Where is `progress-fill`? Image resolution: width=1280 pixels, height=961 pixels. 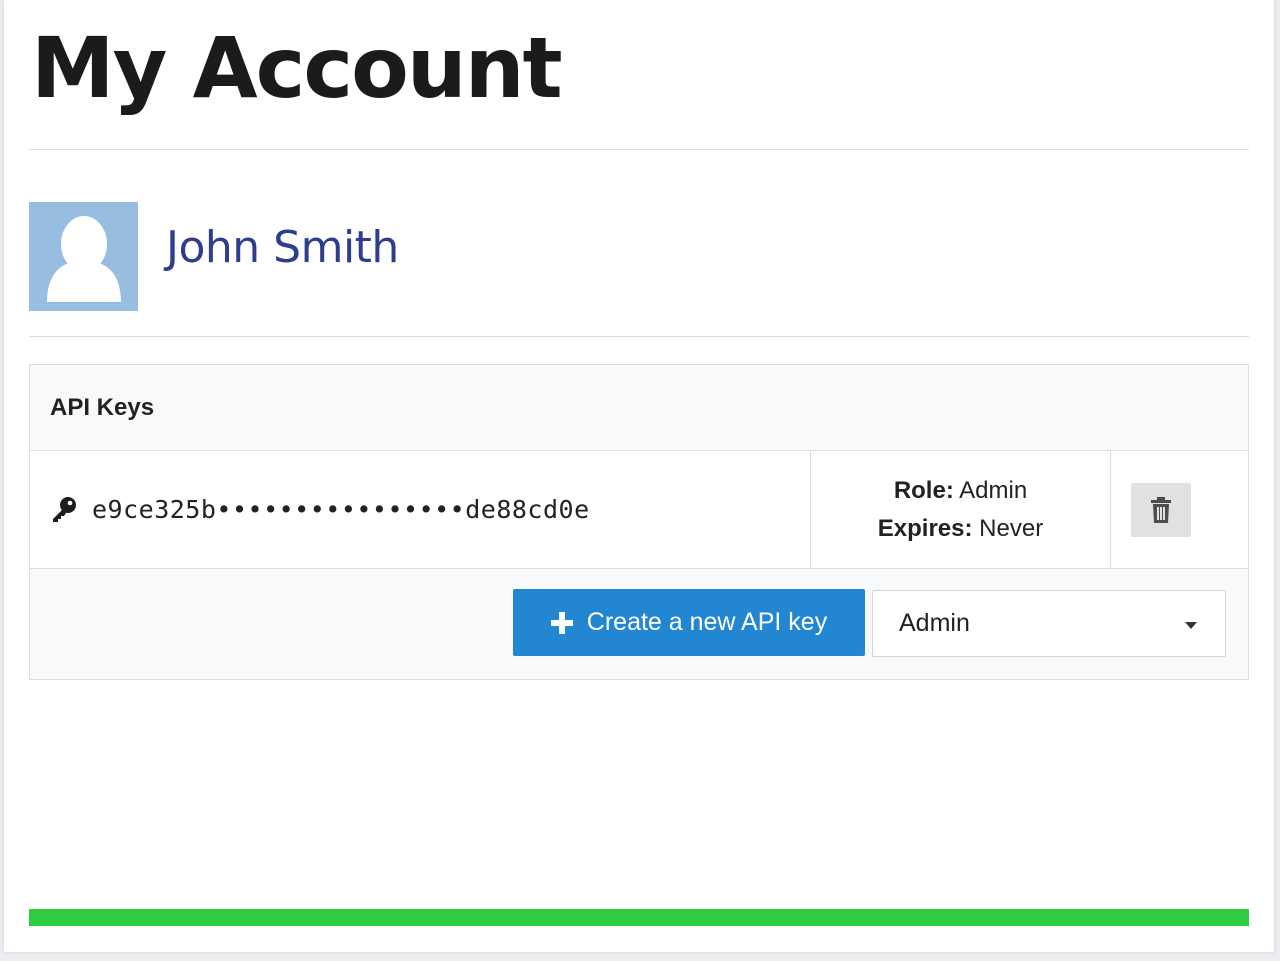 progress-fill is located at coordinates (639, 917).